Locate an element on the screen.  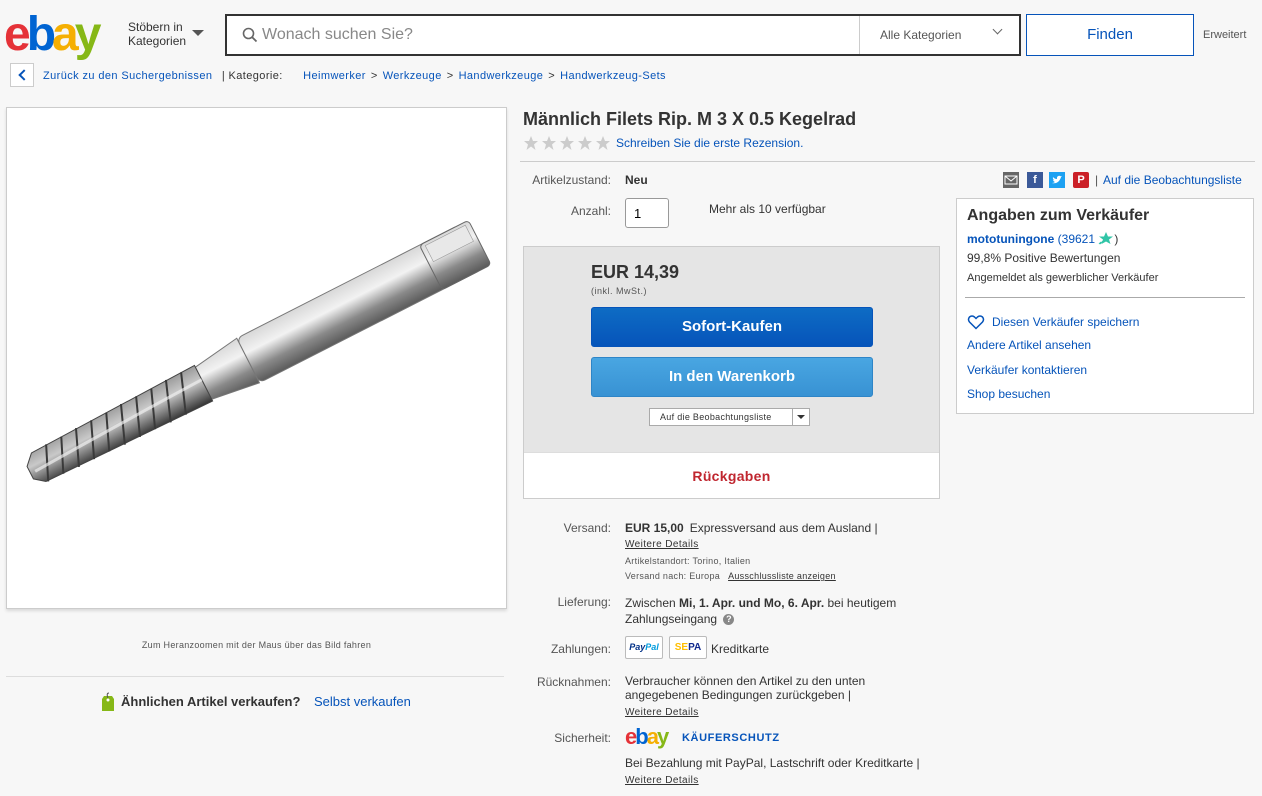
shipping-label: Versand: is located at coordinates (587, 528).